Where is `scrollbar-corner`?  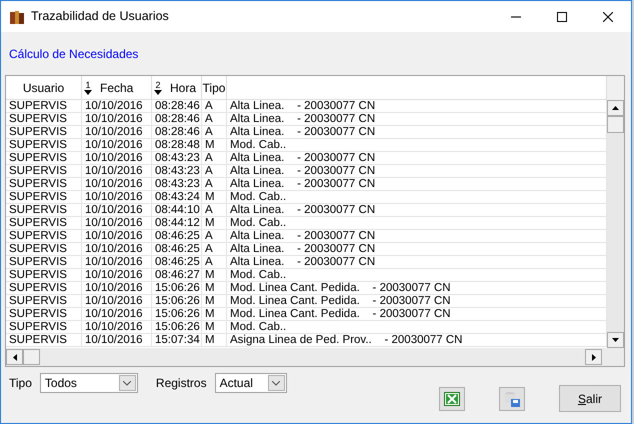
scrollbar-corner is located at coordinates (615, 88).